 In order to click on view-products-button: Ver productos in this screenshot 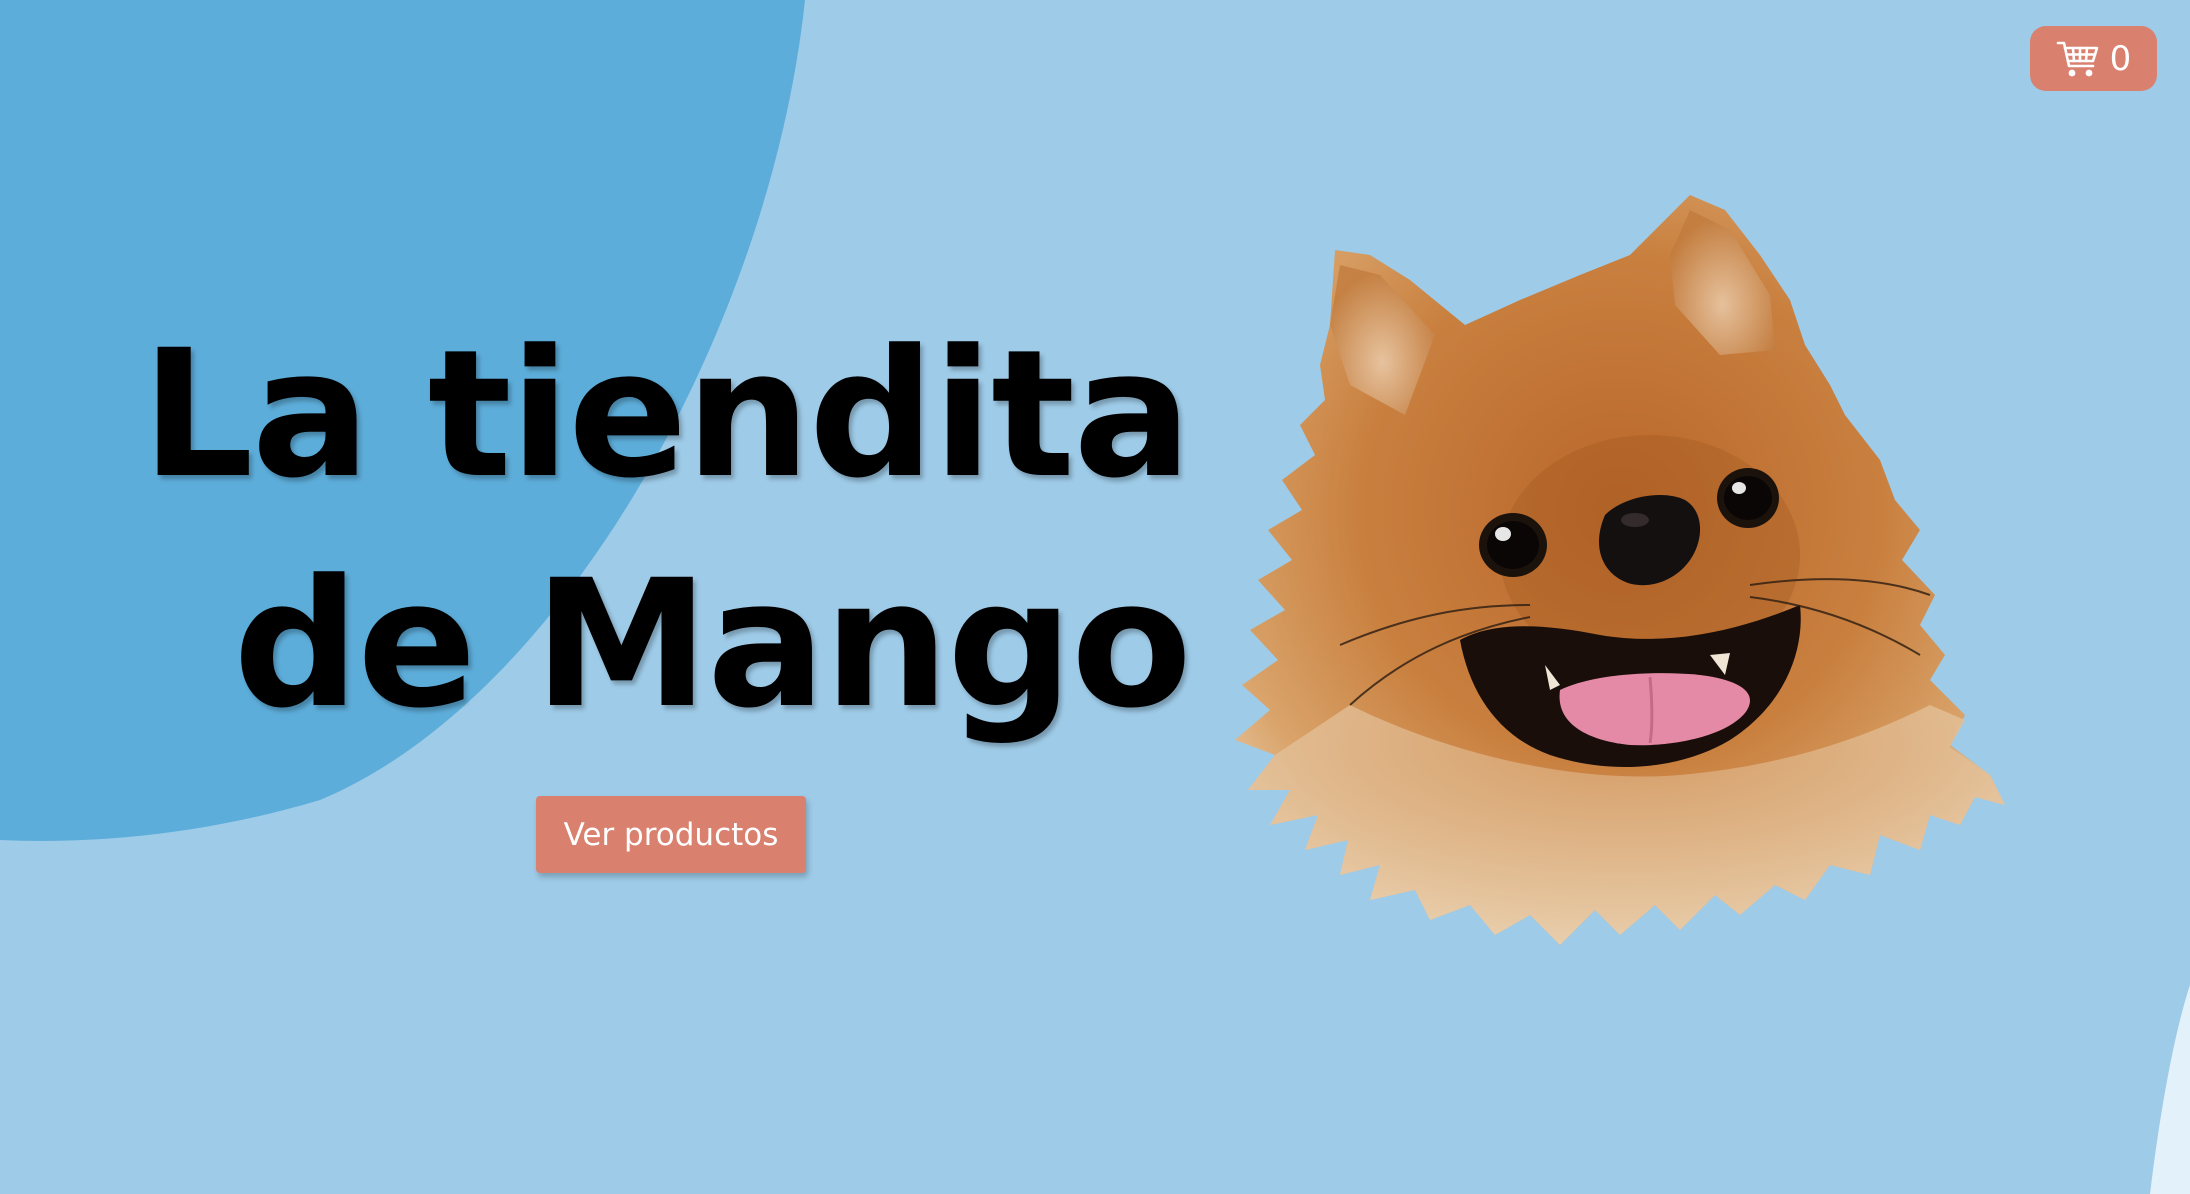, I will do `click(671, 834)`.